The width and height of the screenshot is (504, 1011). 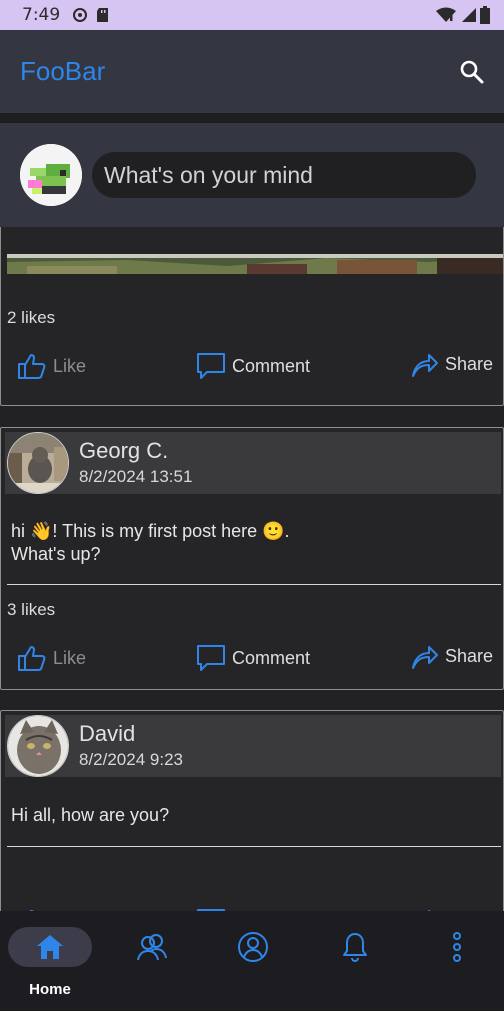 I want to click on post-meta: David 8/2/2024 9:23, so click(x=131, y=746).